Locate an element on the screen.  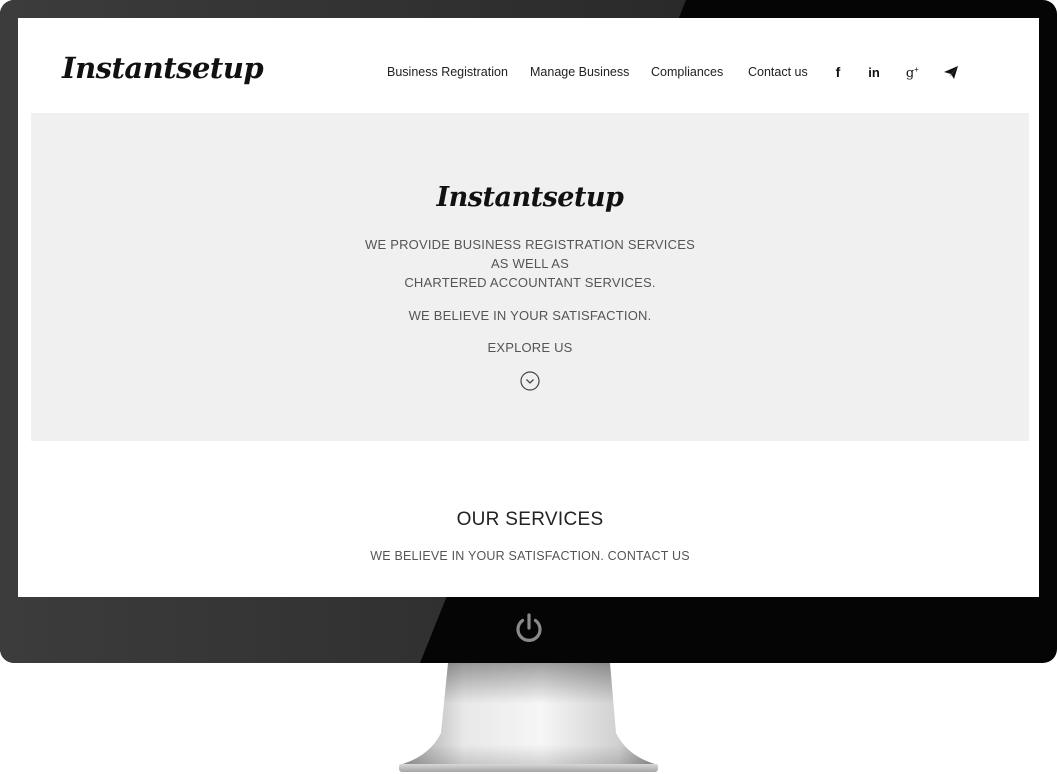
brand-logo: Instantsetup is located at coordinates (163, 68).